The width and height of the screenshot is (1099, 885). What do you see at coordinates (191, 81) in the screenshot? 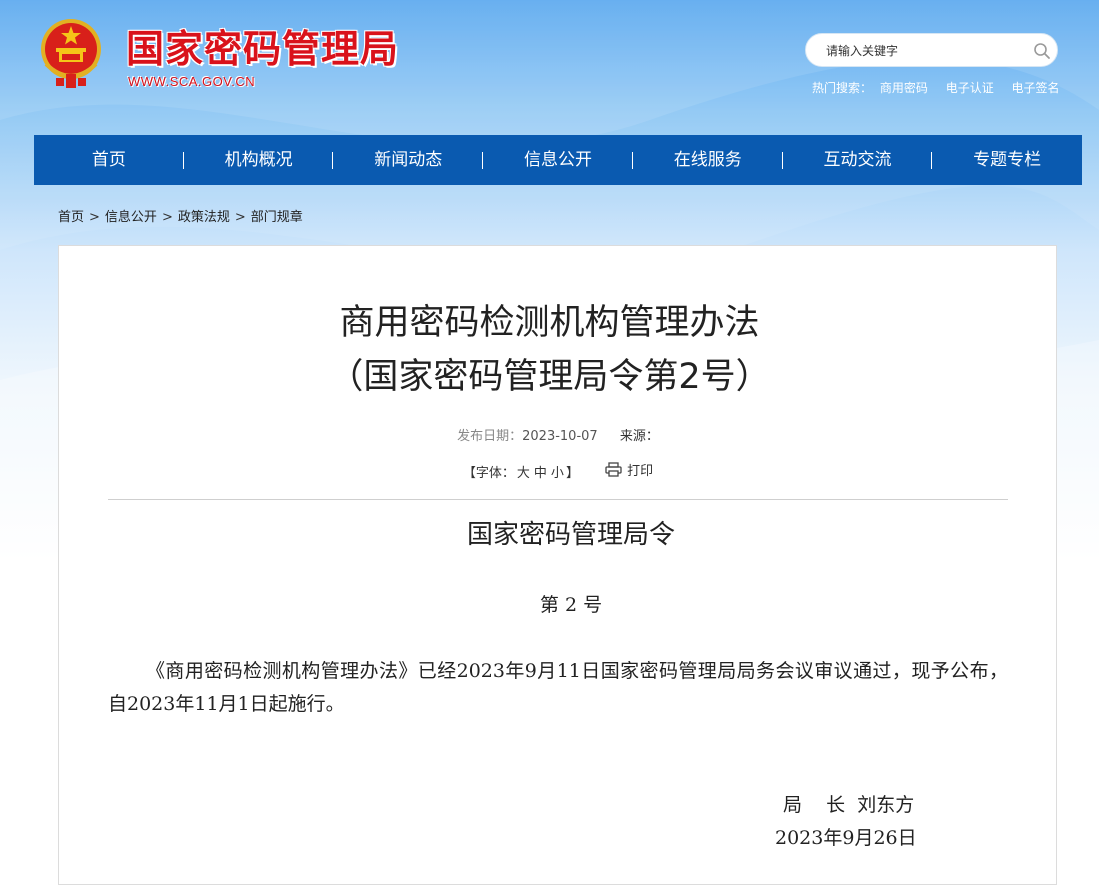
I see `site-url: WWW.SCA.GOV.CN` at bounding box center [191, 81].